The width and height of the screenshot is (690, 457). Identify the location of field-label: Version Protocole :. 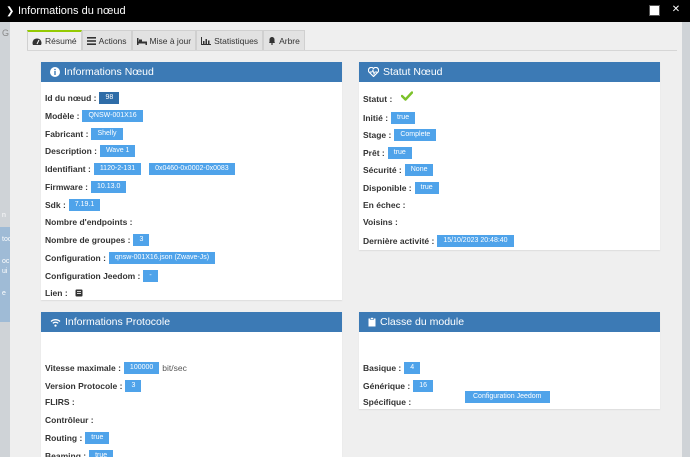
(84, 385).